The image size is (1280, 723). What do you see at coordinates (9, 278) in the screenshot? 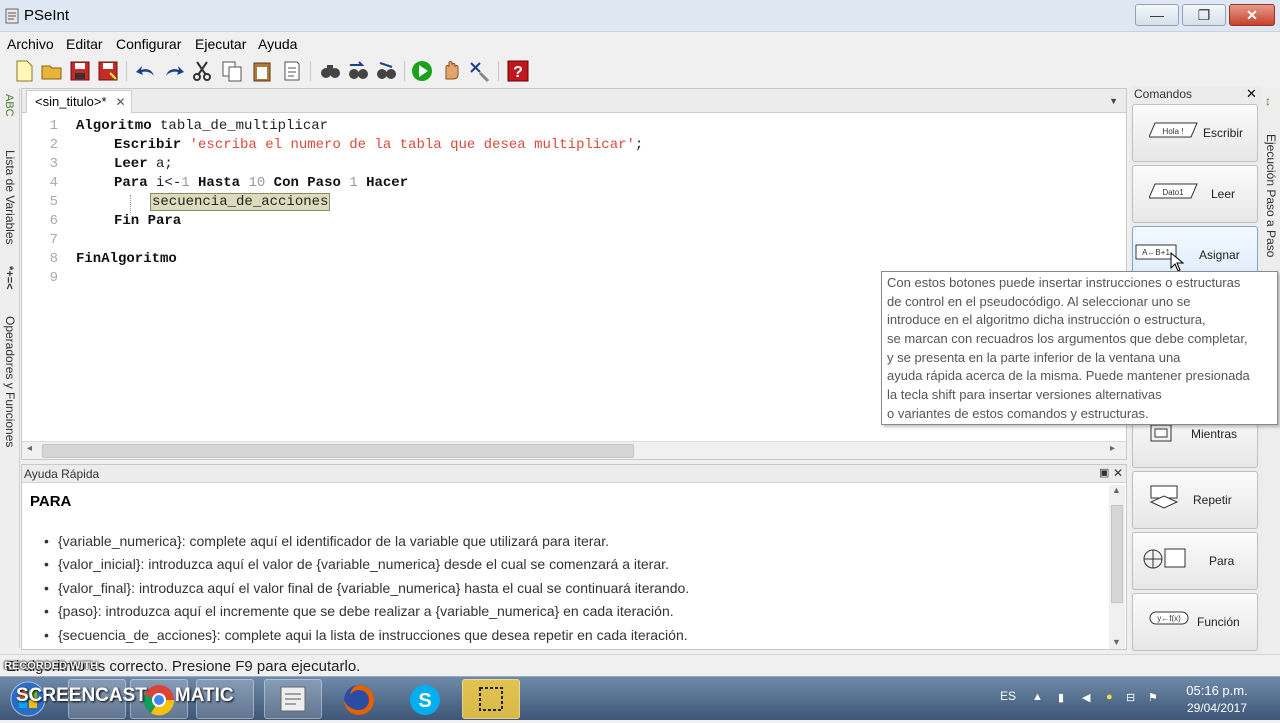
I see `operators-icon: *+=<` at bounding box center [9, 278].